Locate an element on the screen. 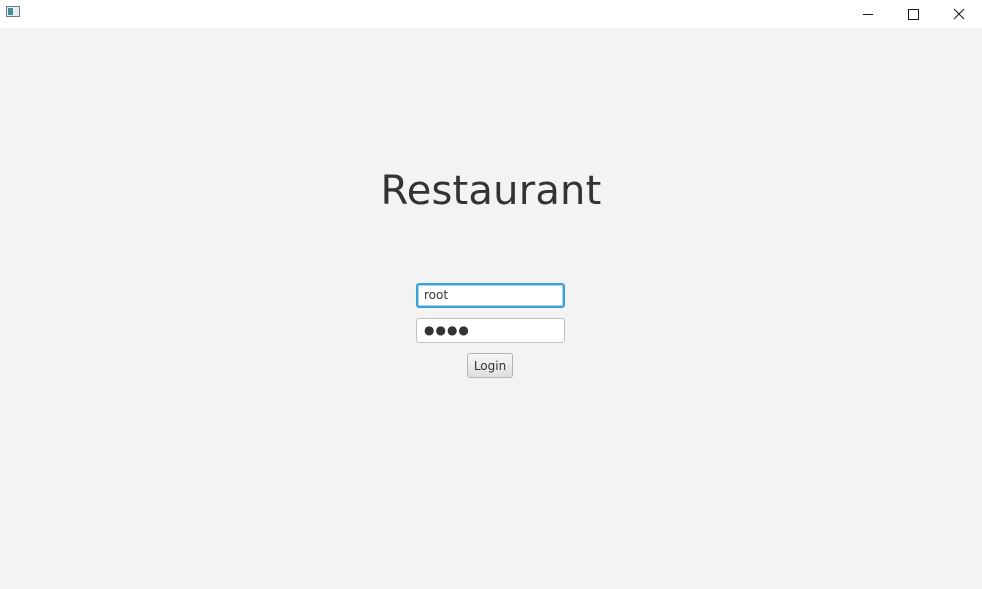  maximize-button is located at coordinates (913, 14).